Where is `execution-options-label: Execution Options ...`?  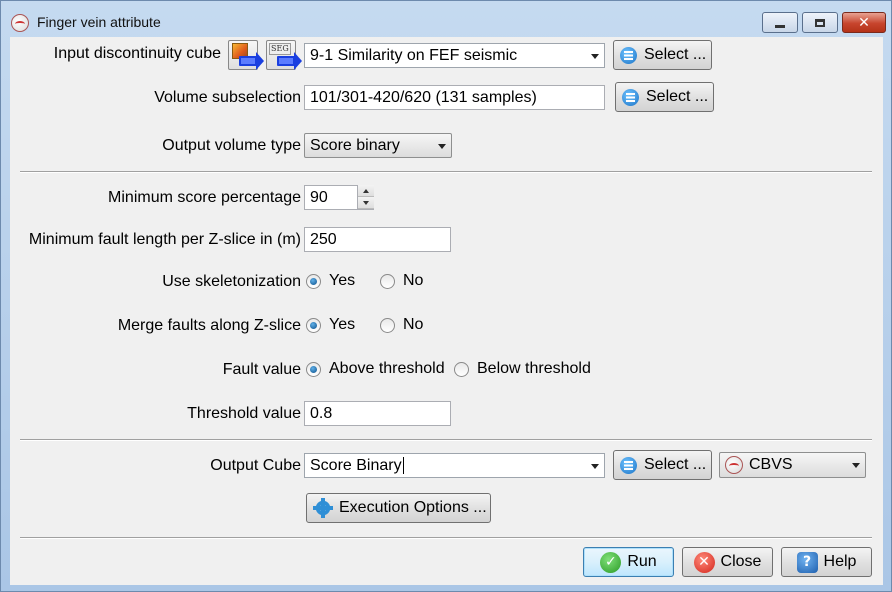 execution-options-label: Execution Options ... is located at coordinates (413, 507).